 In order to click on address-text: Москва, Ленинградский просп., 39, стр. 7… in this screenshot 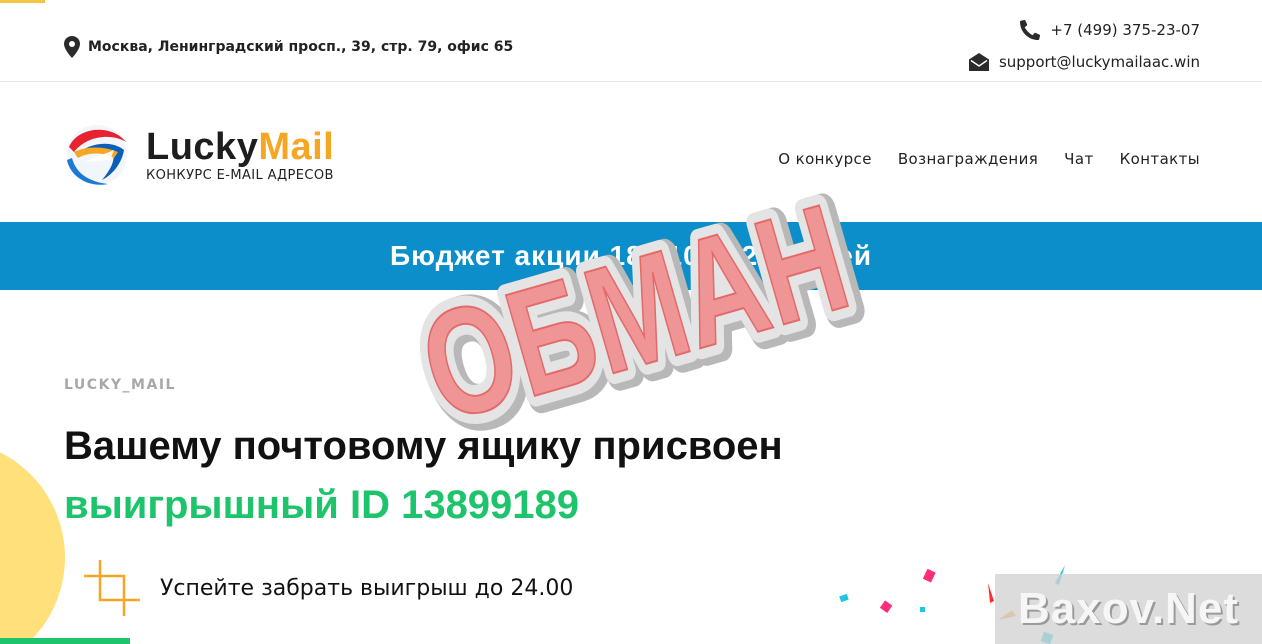, I will do `click(301, 47)`.